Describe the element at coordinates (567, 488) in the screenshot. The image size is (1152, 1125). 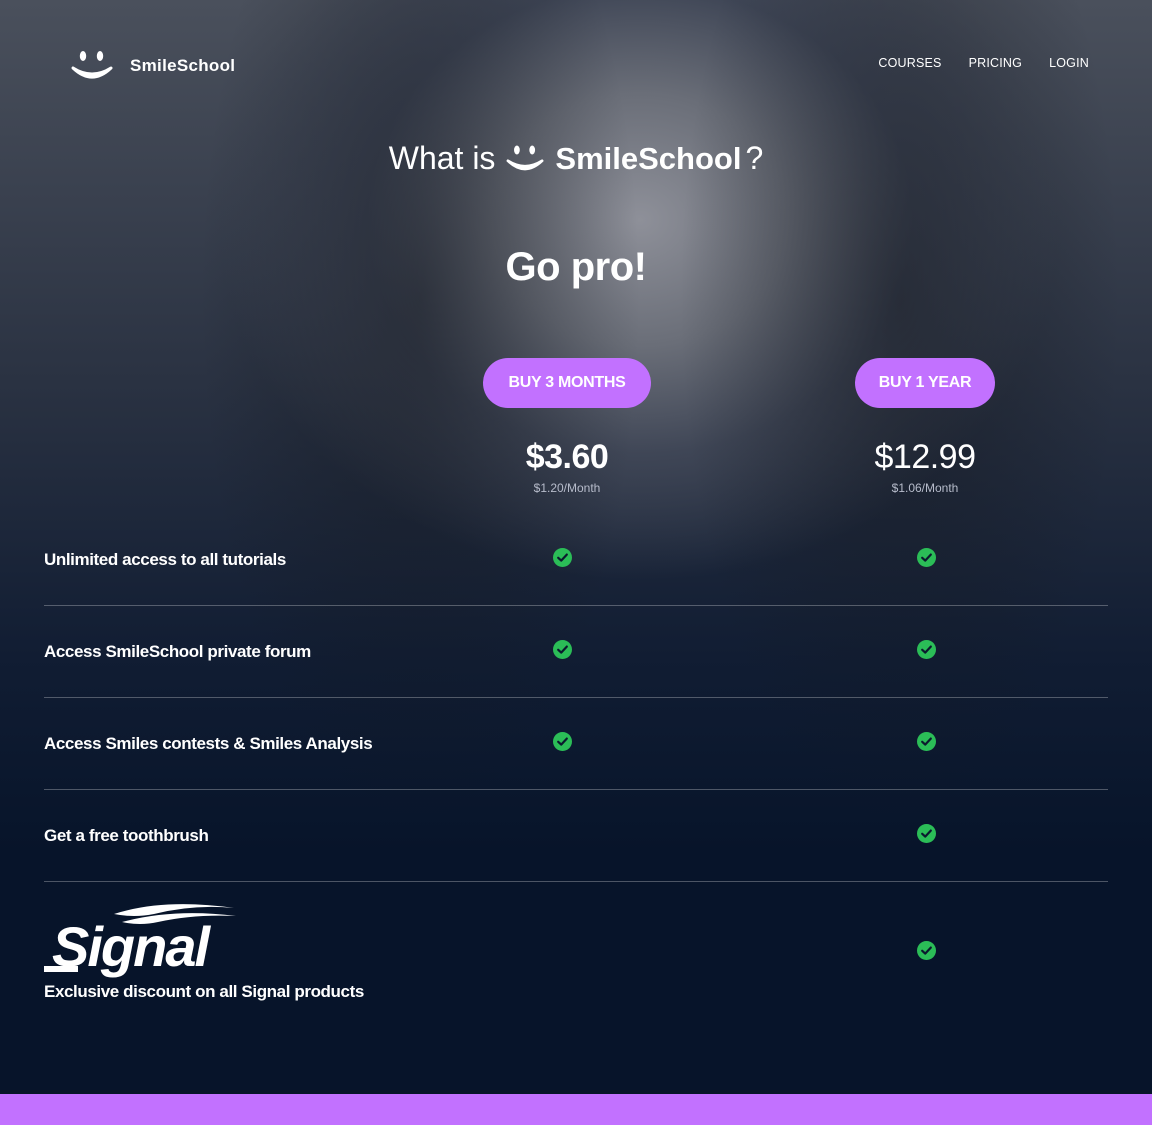
I see `plan-per-month: $1.20/Month` at that location.